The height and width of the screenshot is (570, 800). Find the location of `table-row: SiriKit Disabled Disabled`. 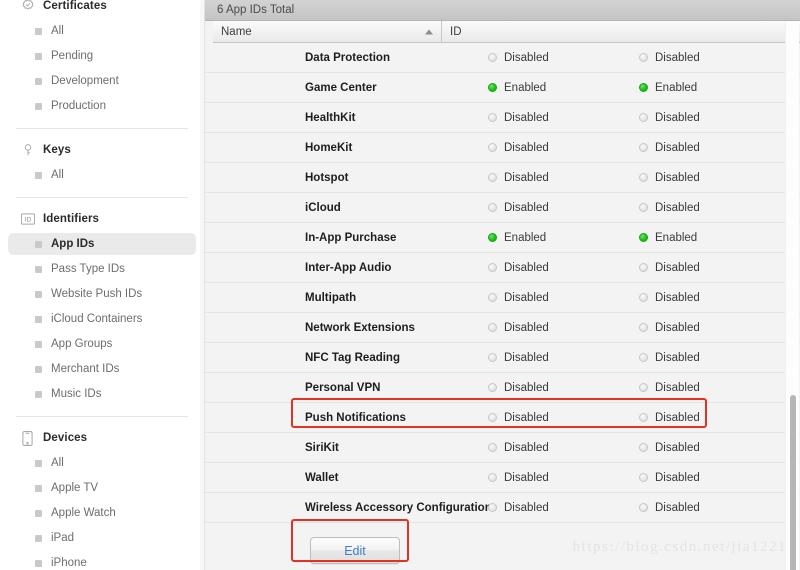

table-row: SiriKit Disabled Disabled is located at coordinates (502, 448).